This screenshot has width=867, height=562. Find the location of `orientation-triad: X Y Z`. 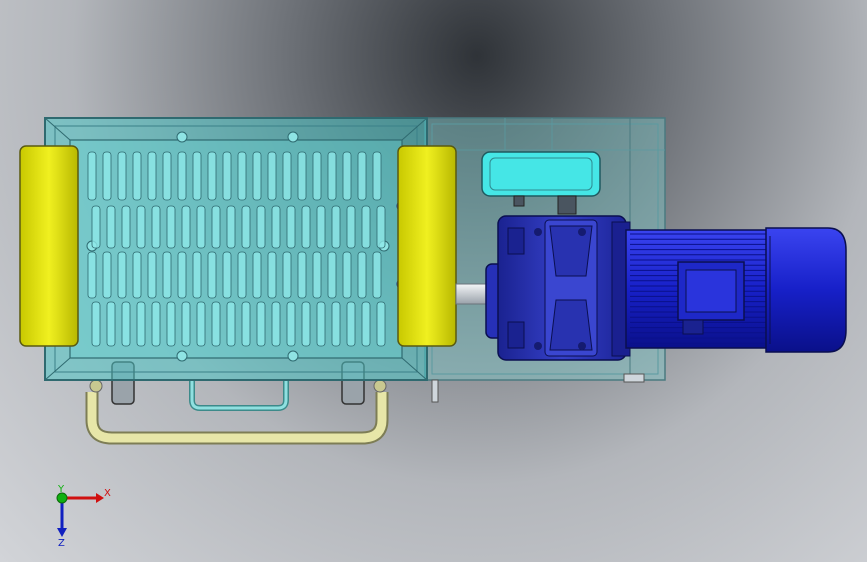

orientation-triad: X Y Z is located at coordinates (83, 516).